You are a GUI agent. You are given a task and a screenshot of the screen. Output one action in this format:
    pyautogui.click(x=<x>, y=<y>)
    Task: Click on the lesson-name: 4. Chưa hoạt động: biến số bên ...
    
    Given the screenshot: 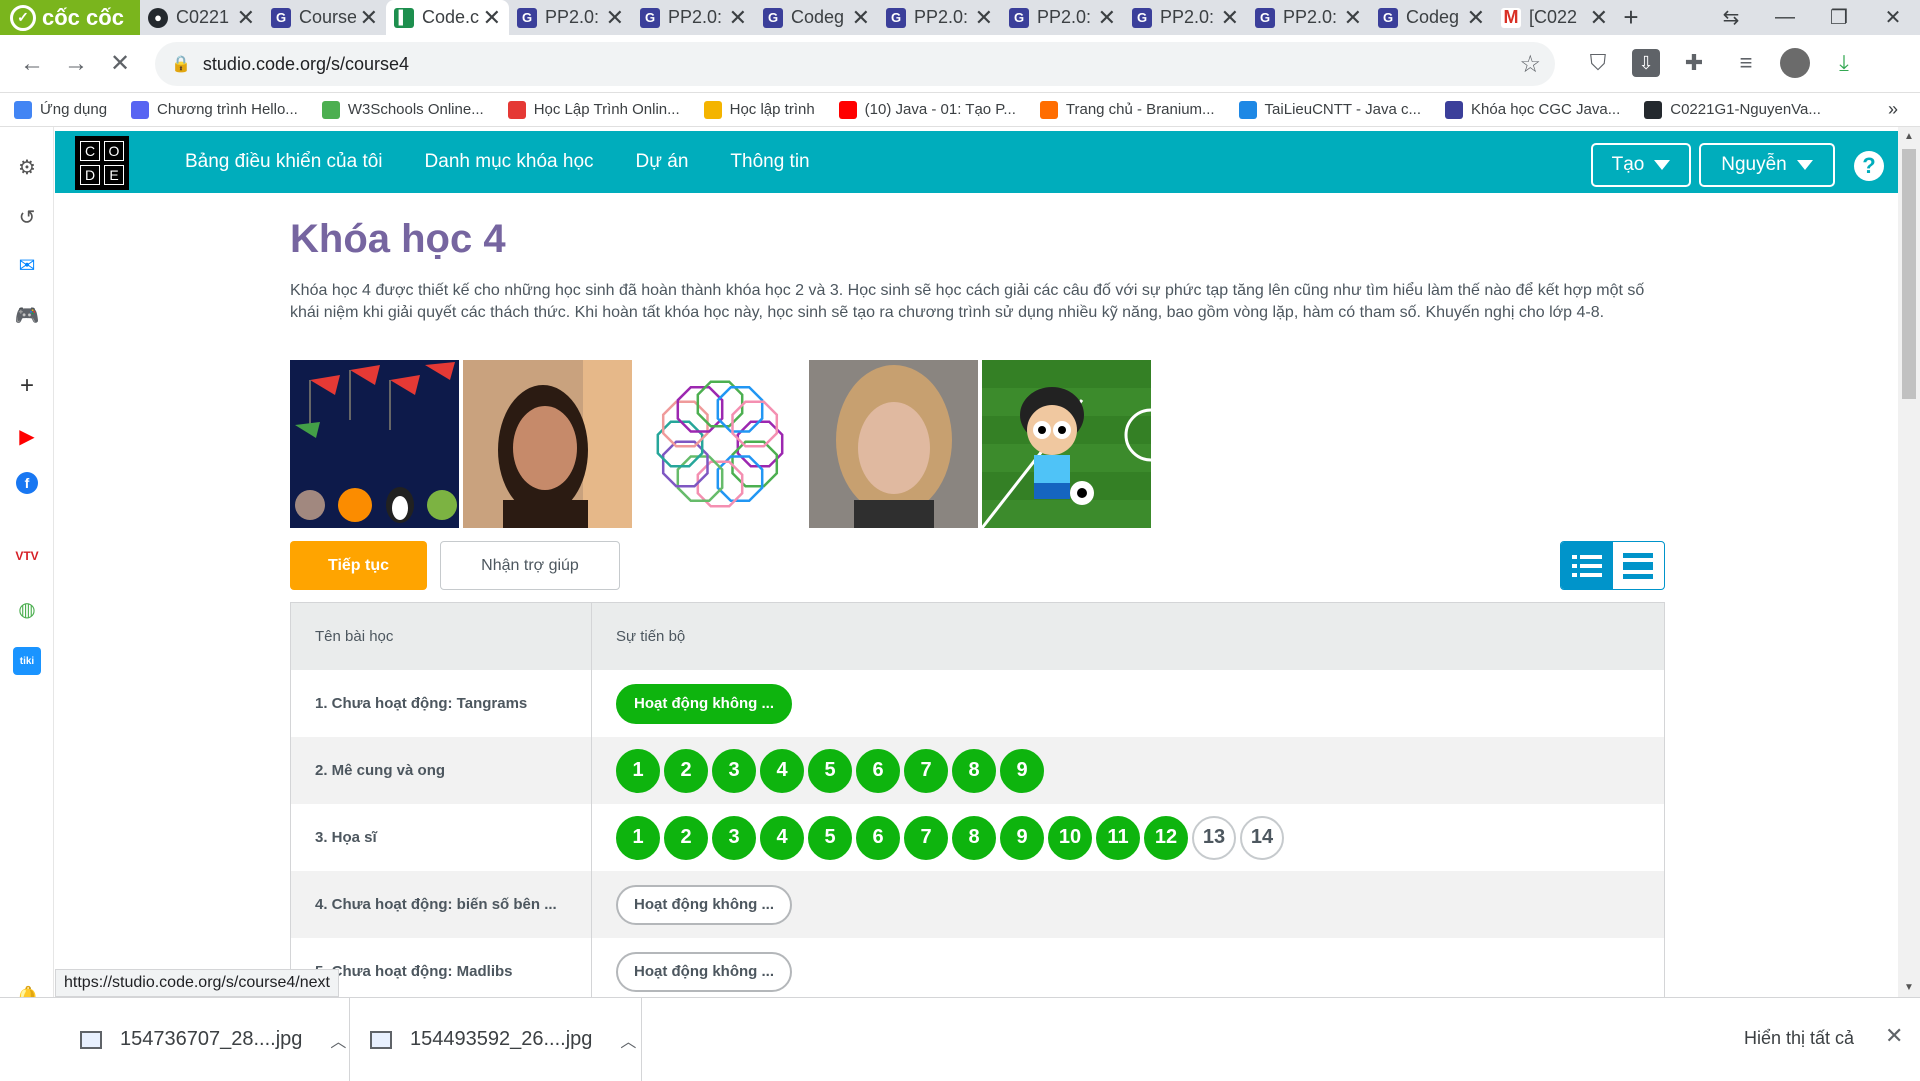 What is the action you would take?
    pyautogui.click(x=441, y=904)
    